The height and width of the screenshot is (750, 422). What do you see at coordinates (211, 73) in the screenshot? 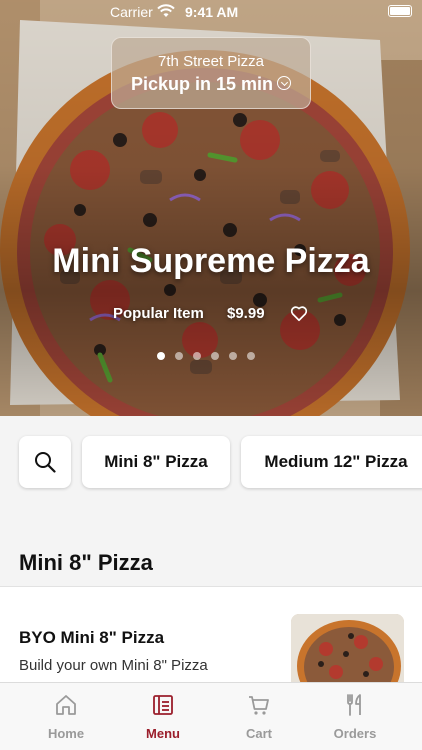
I see `store-selector: 7th Street Pizza Pickup in 15 min` at bounding box center [211, 73].